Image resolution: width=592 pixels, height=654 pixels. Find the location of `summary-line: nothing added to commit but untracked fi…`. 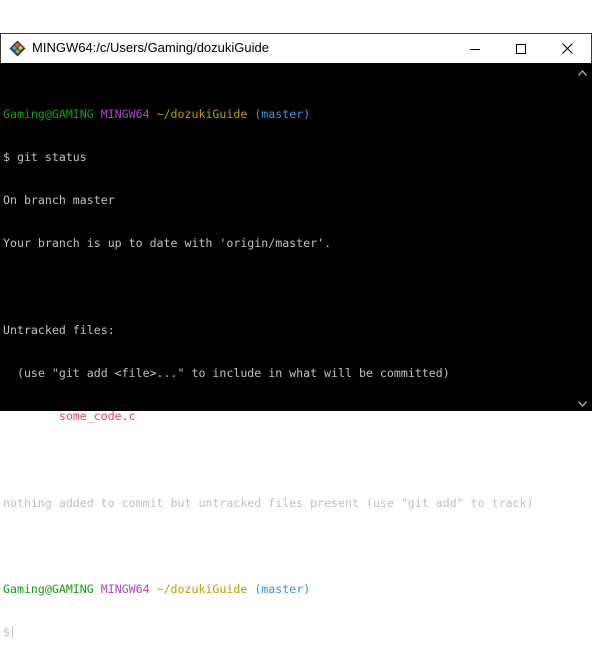

summary-line: nothing added to commit but untracked fi… is located at coordinates (268, 502).